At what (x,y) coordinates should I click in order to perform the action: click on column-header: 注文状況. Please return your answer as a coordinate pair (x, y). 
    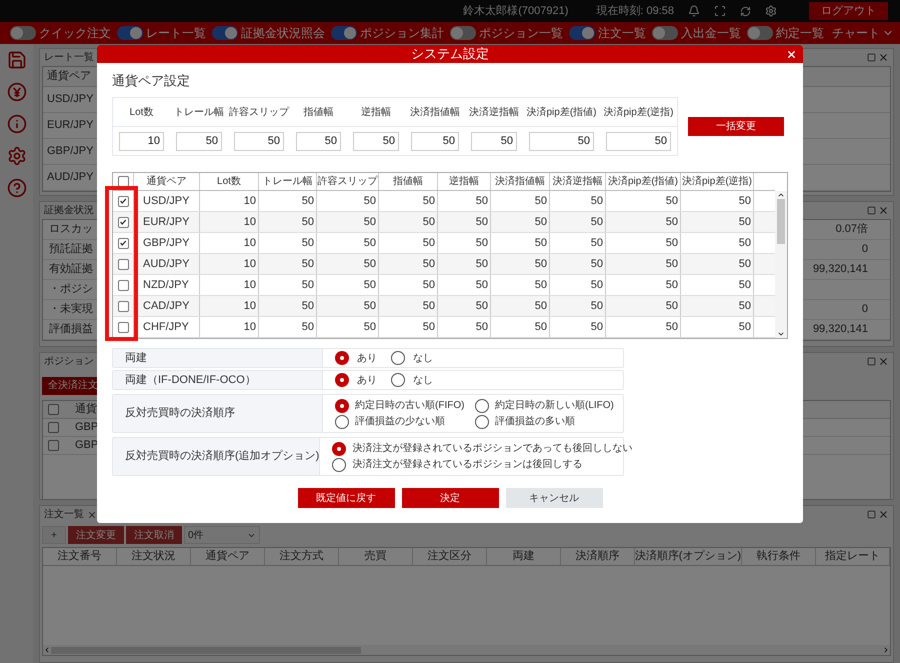
    Looking at the image, I should click on (153, 556).